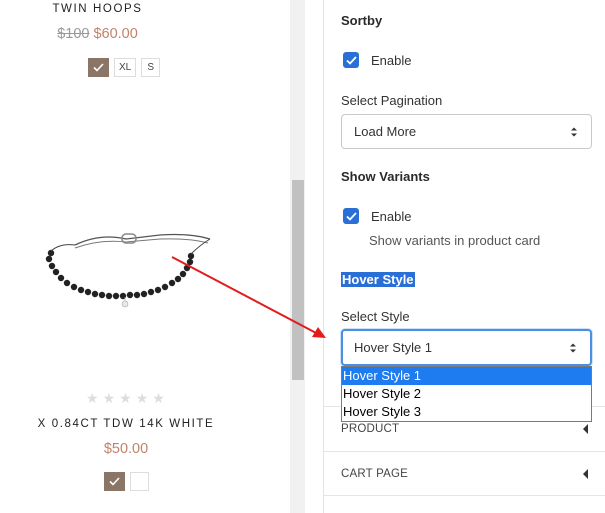  I want to click on pagination-select: Load More, so click(466, 131).